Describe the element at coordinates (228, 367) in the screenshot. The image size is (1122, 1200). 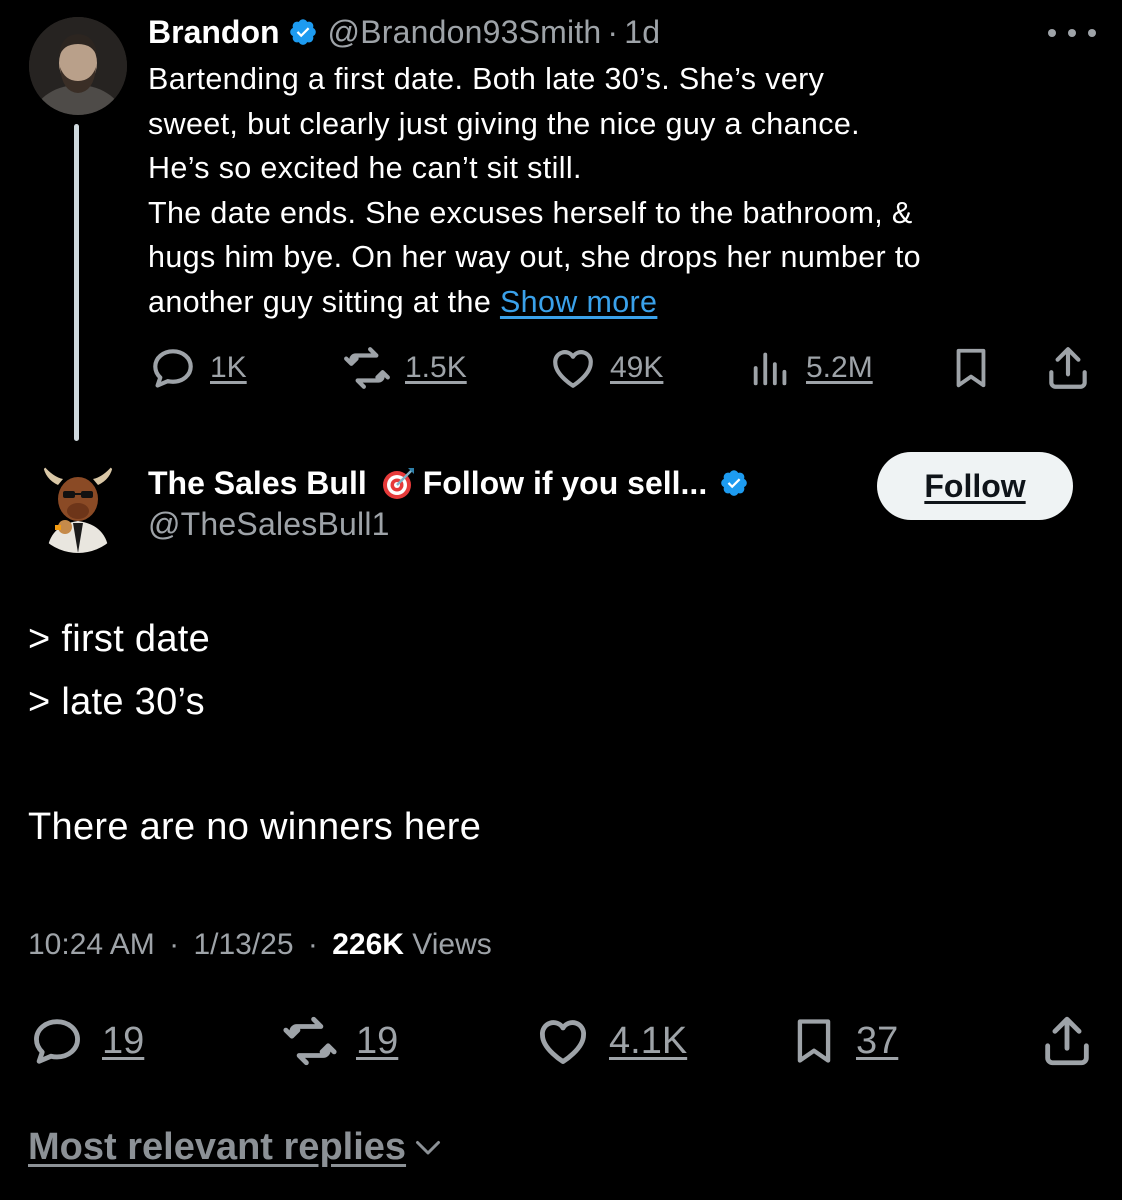
I see `reply-count: 1K` at that location.